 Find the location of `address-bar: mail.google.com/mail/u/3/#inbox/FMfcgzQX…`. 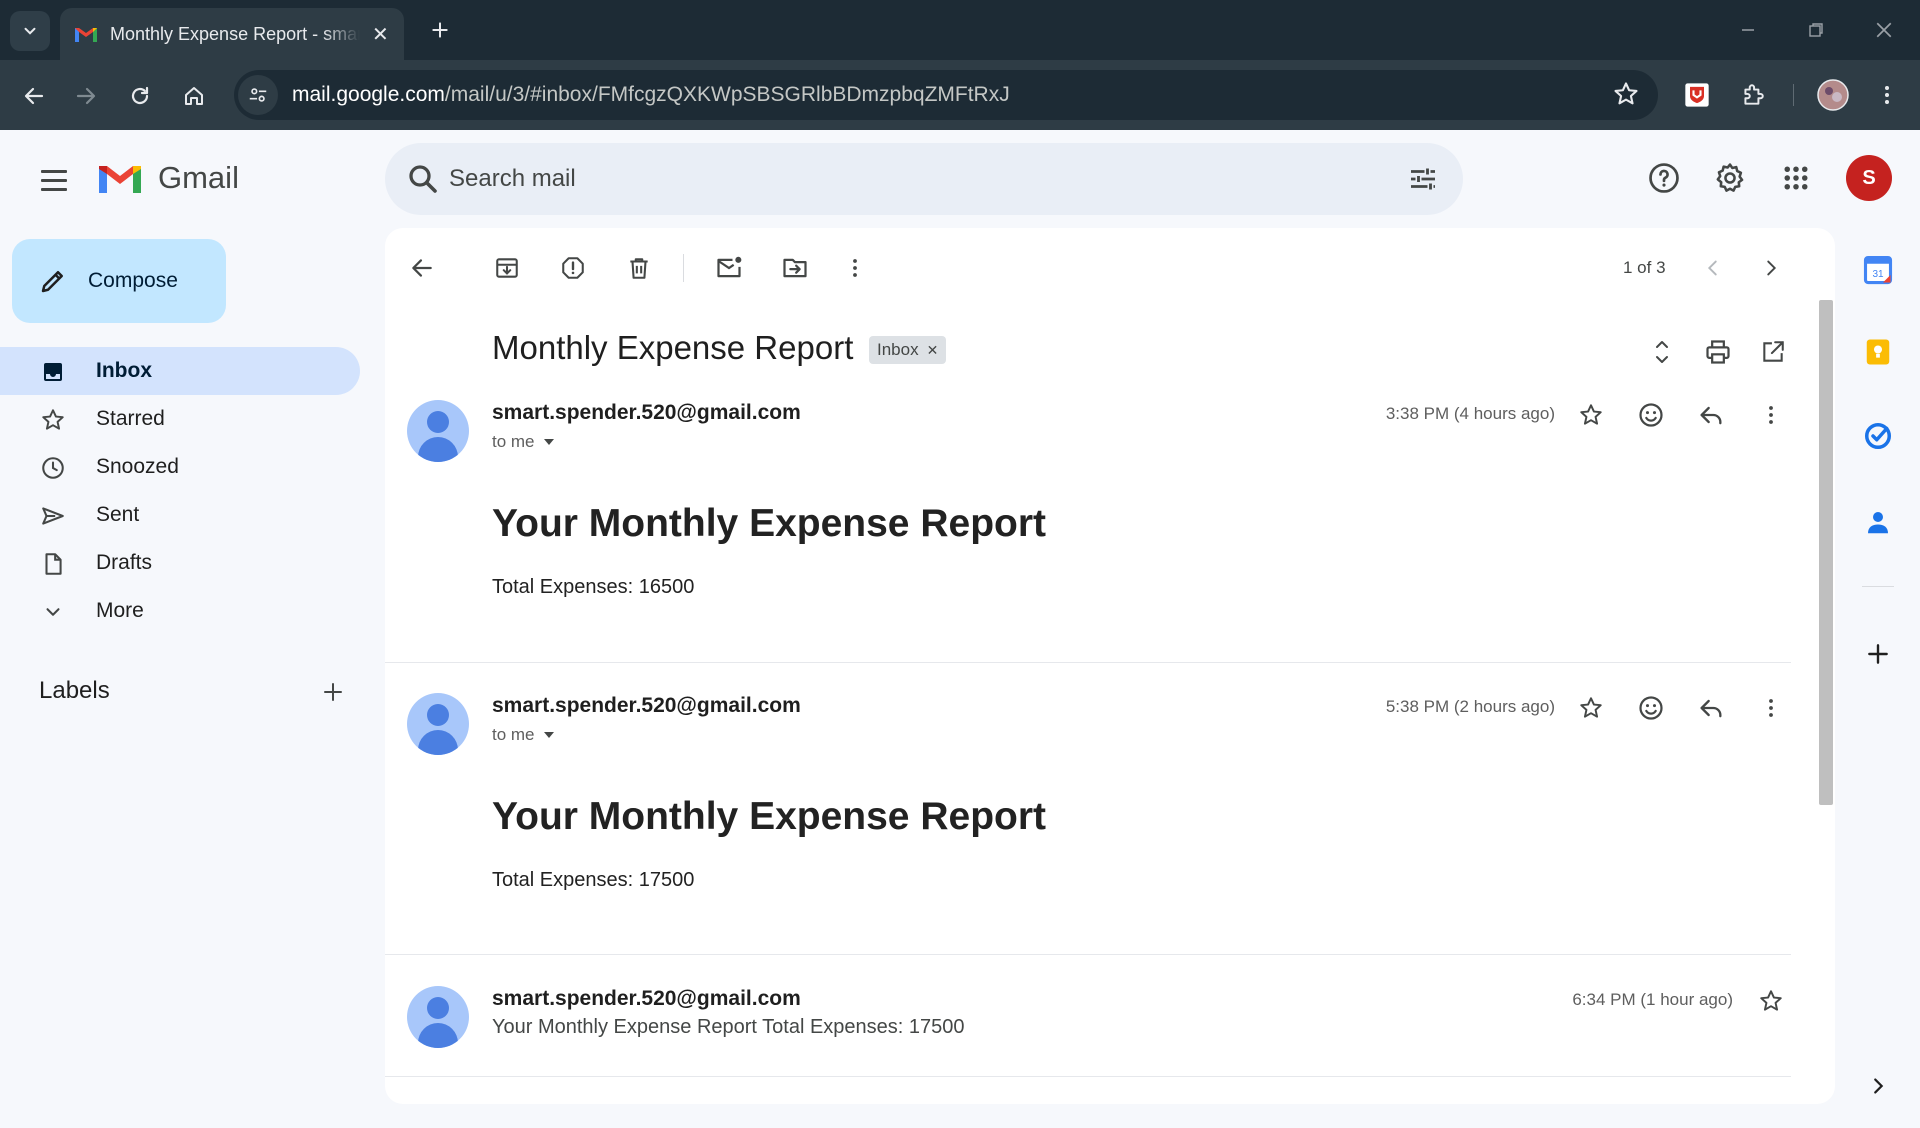

address-bar: mail.google.com/mail/u/3/#inbox/FMfcgzQX… is located at coordinates (946, 95).